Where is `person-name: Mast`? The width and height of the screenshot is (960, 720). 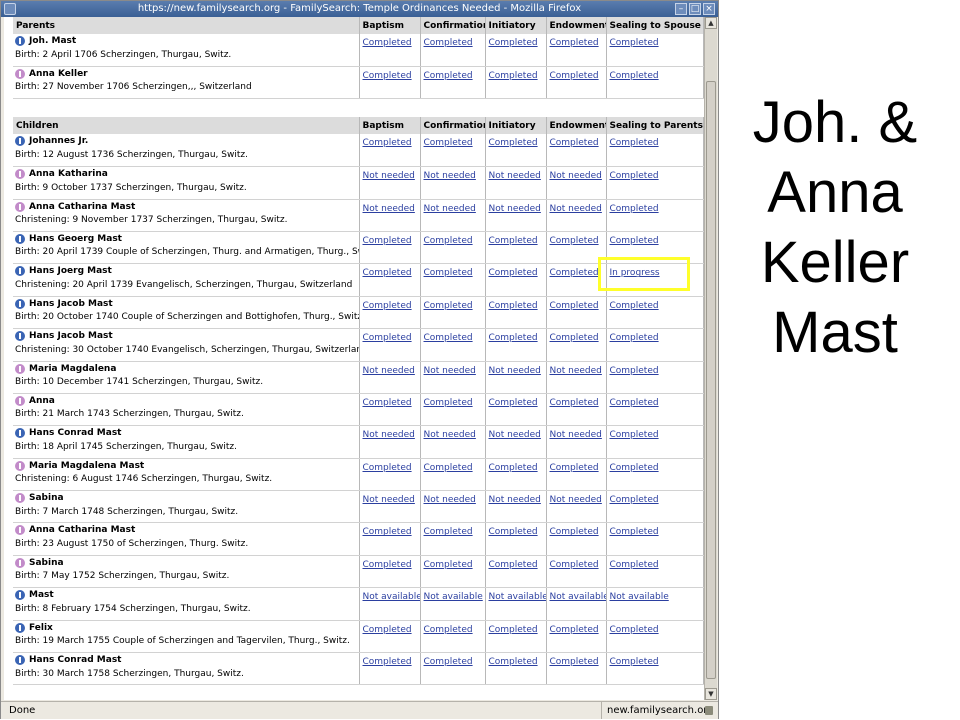
person-name: Mast is located at coordinates (41, 595).